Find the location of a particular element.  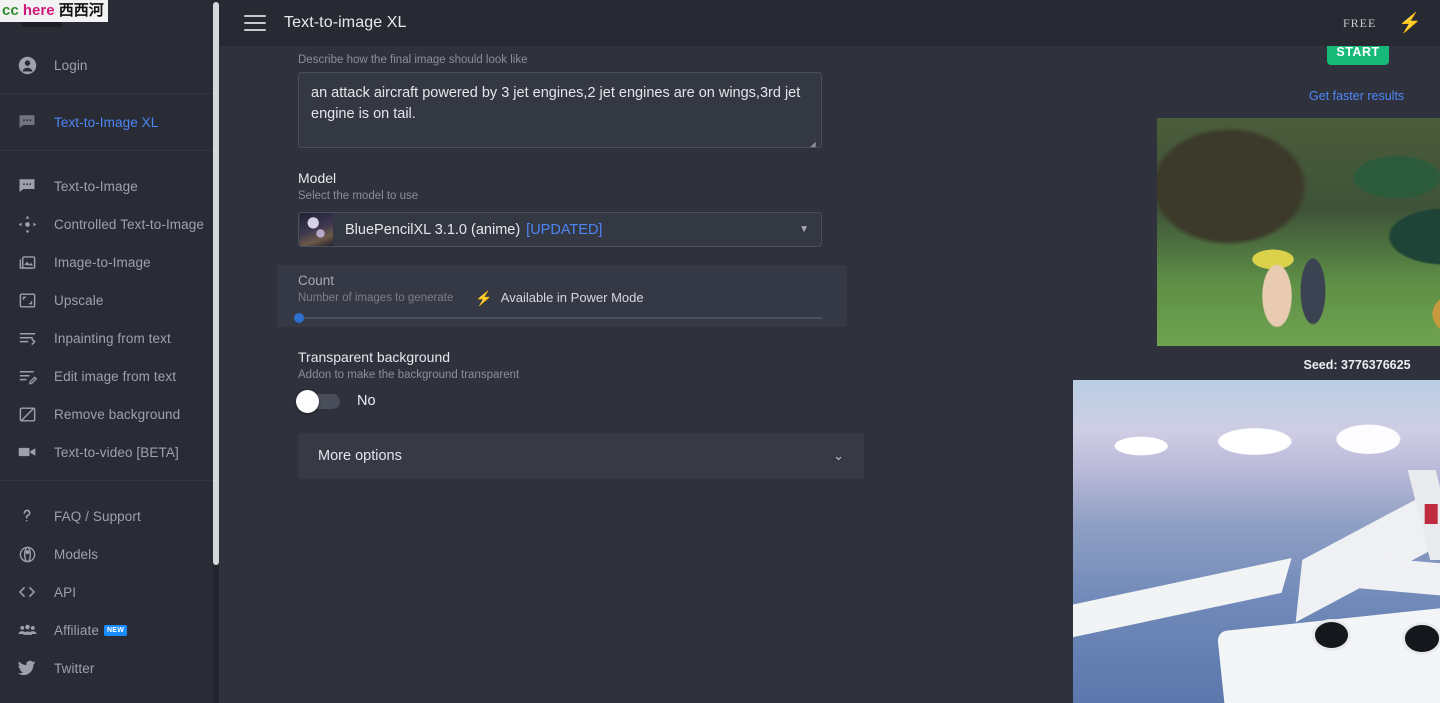

twitter-bird-icon is located at coordinates (27, 668).